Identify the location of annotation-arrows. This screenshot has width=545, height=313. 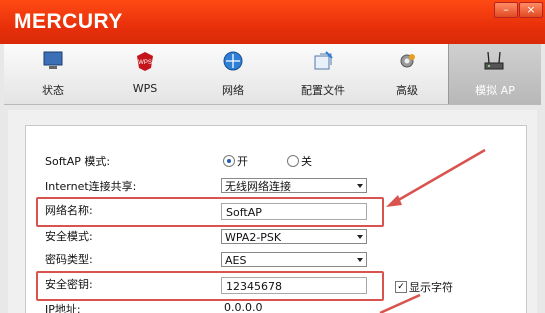
(432, 230).